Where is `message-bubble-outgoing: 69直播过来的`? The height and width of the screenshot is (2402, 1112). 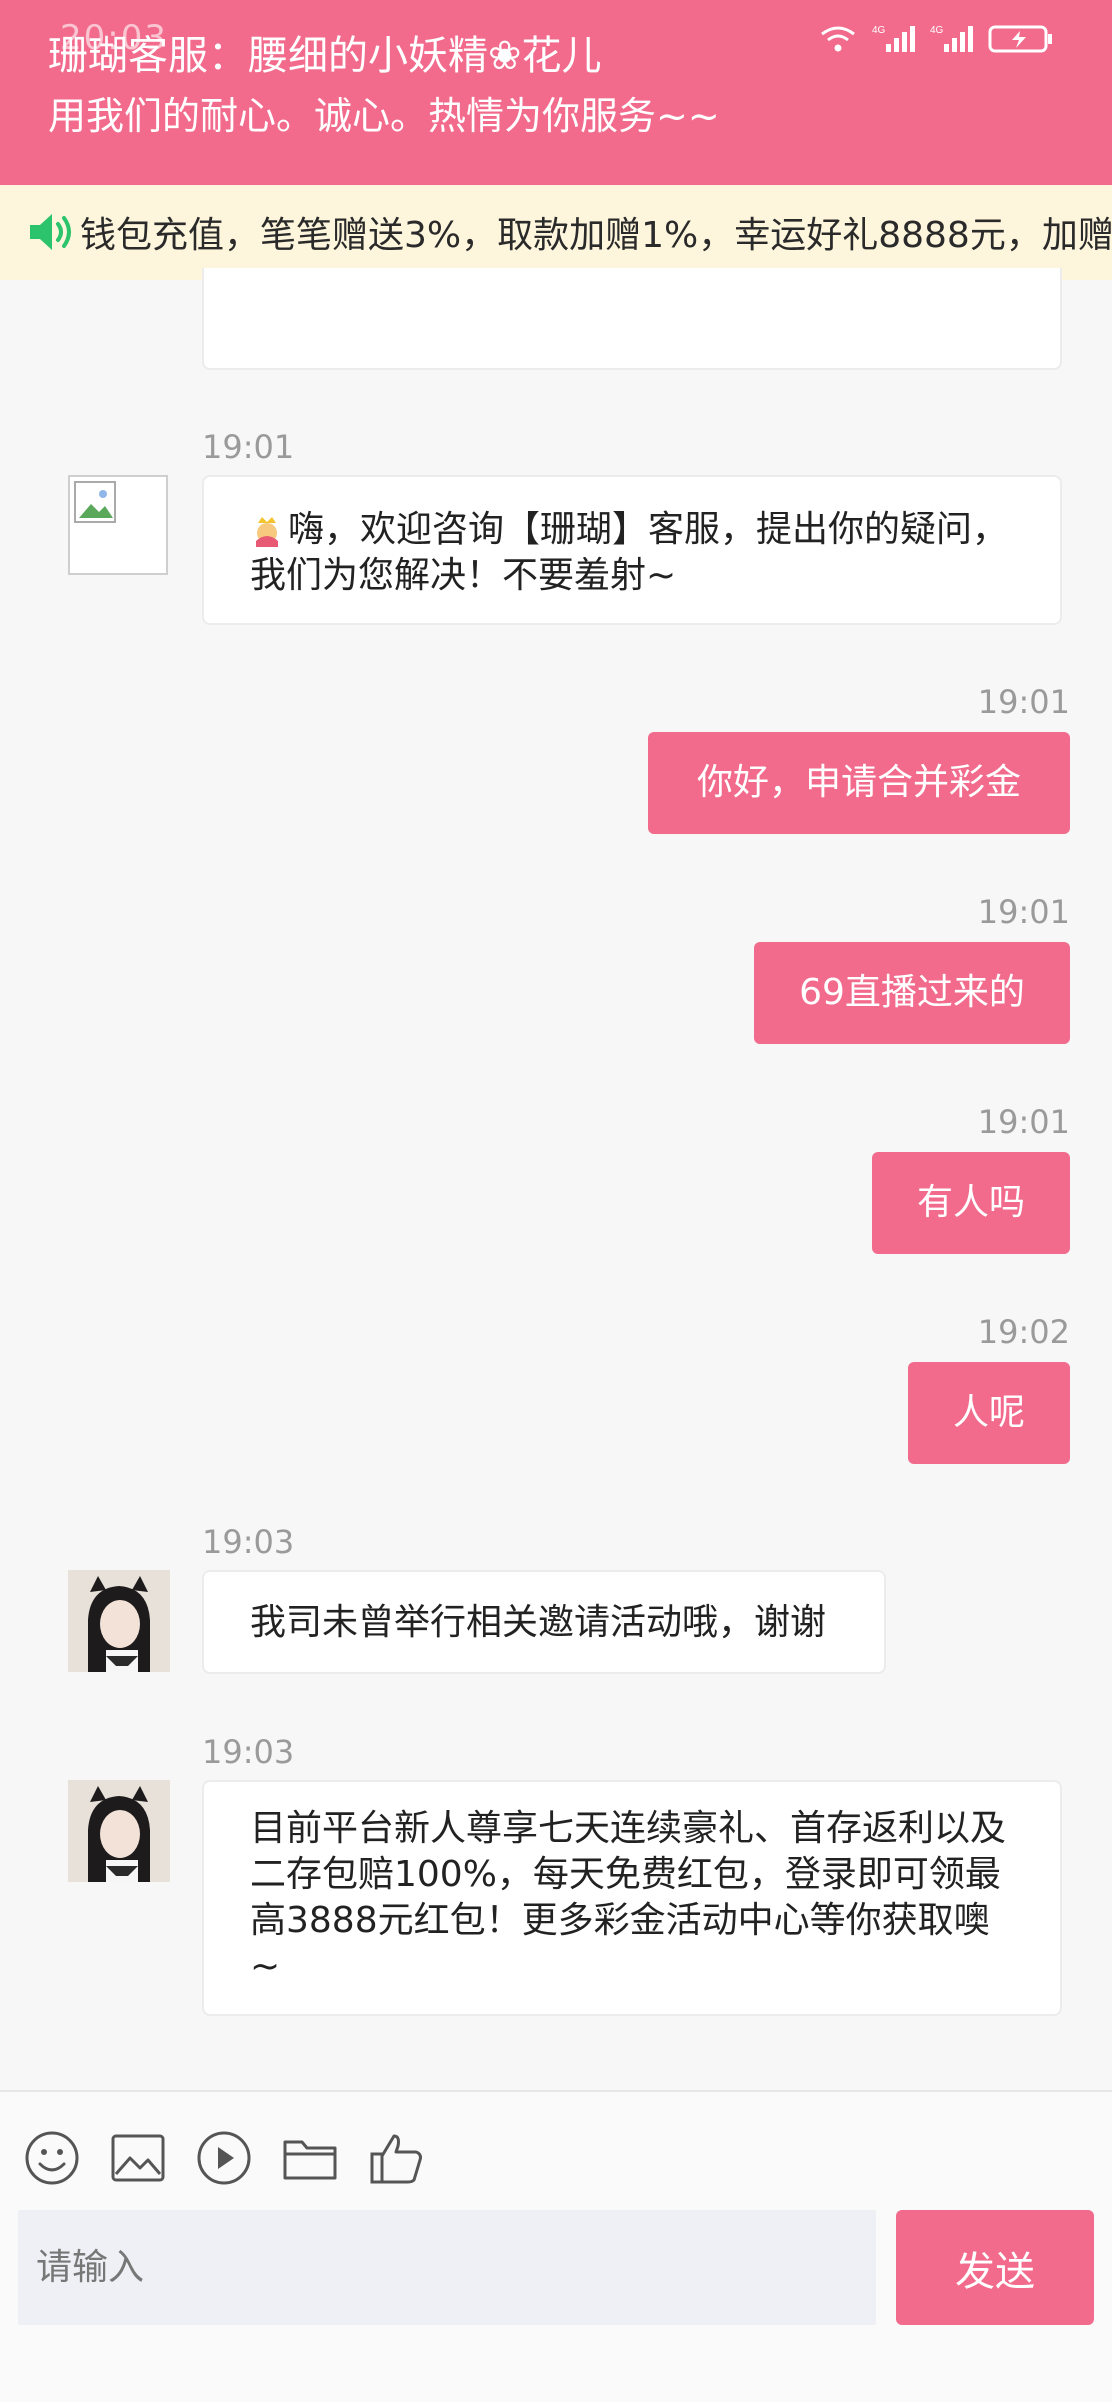
message-bubble-outgoing: 69直播过来的 is located at coordinates (912, 993).